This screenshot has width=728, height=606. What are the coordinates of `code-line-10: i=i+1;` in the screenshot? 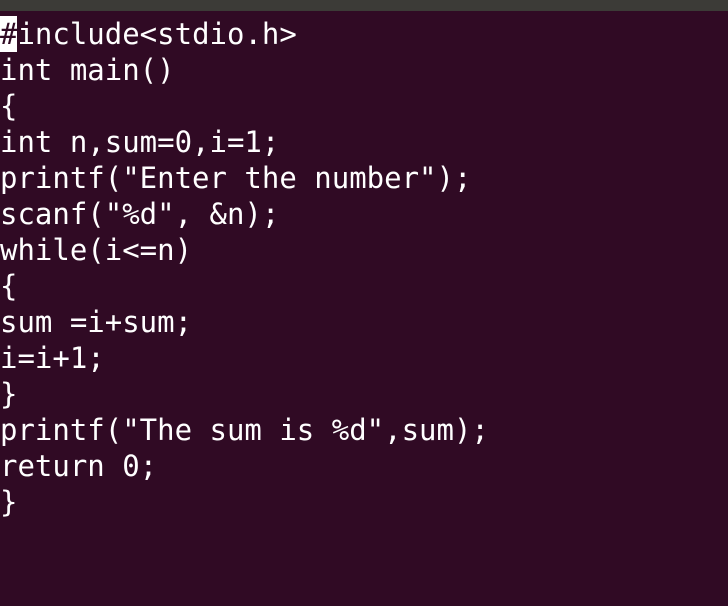 It's located at (52, 358).